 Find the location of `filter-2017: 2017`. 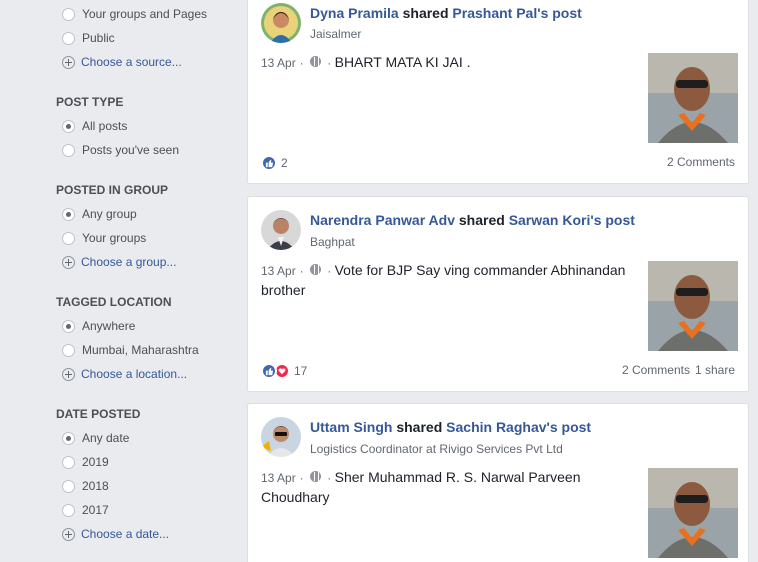

filter-2017: 2017 is located at coordinates (85, 510).